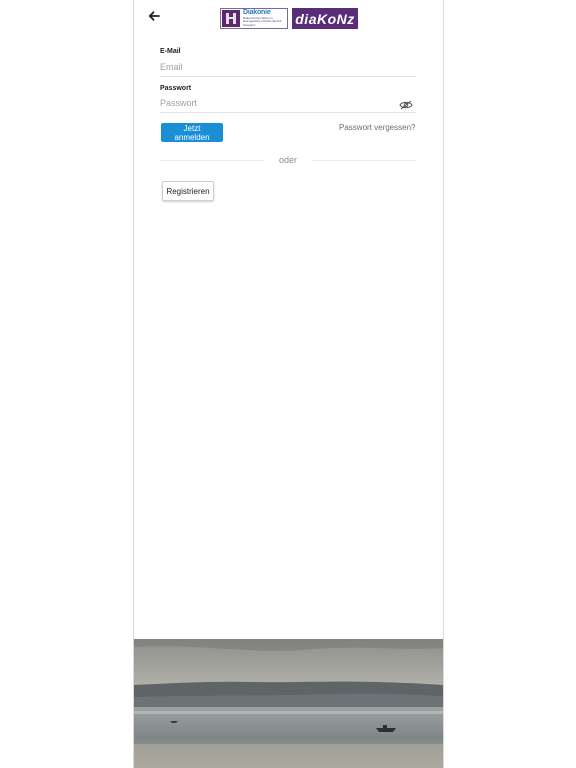 The height and width of the screenshot is (768, 576). What do you see at coordinates (192, 132) in the screenshot?
I see `login-button: Jetzt anmelden` at bounding box center [192, 132].